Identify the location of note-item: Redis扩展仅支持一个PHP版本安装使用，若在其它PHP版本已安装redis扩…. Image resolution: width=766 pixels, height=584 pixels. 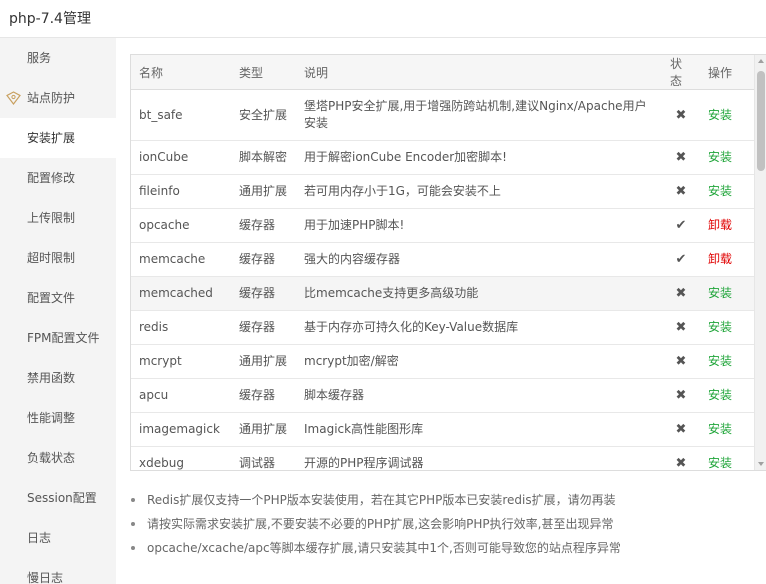
(440, 500).